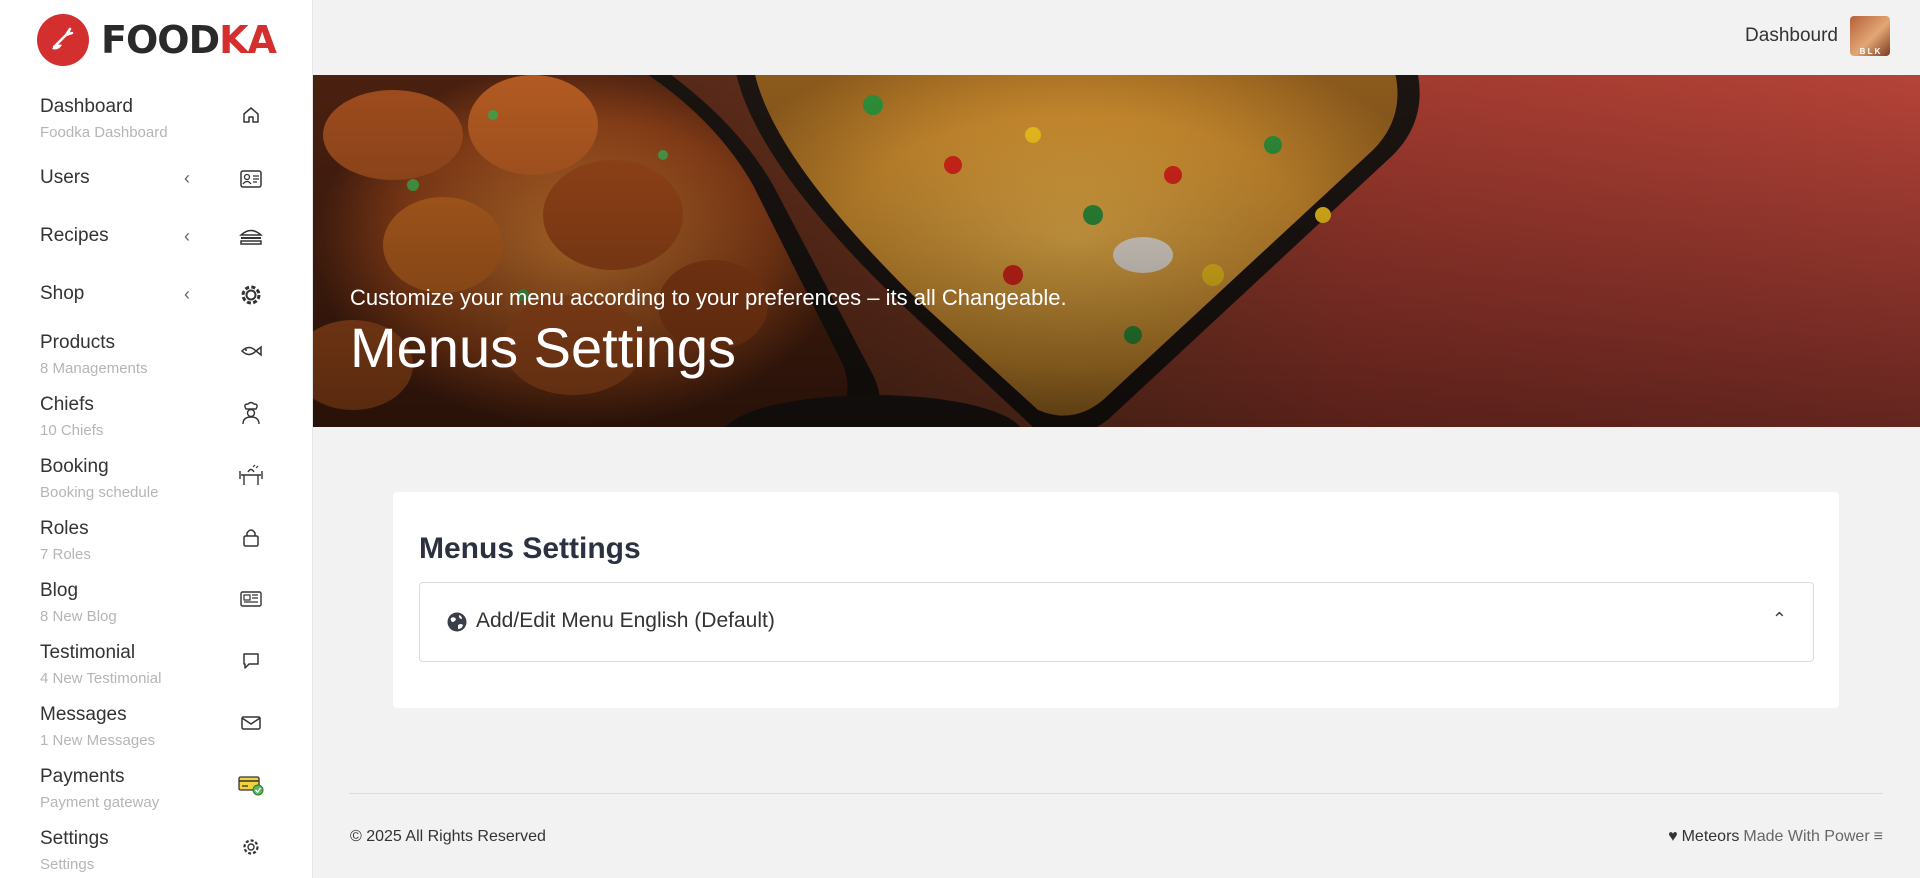  I want to click on menu-lines-icon: ≡, so click(1878, 836).